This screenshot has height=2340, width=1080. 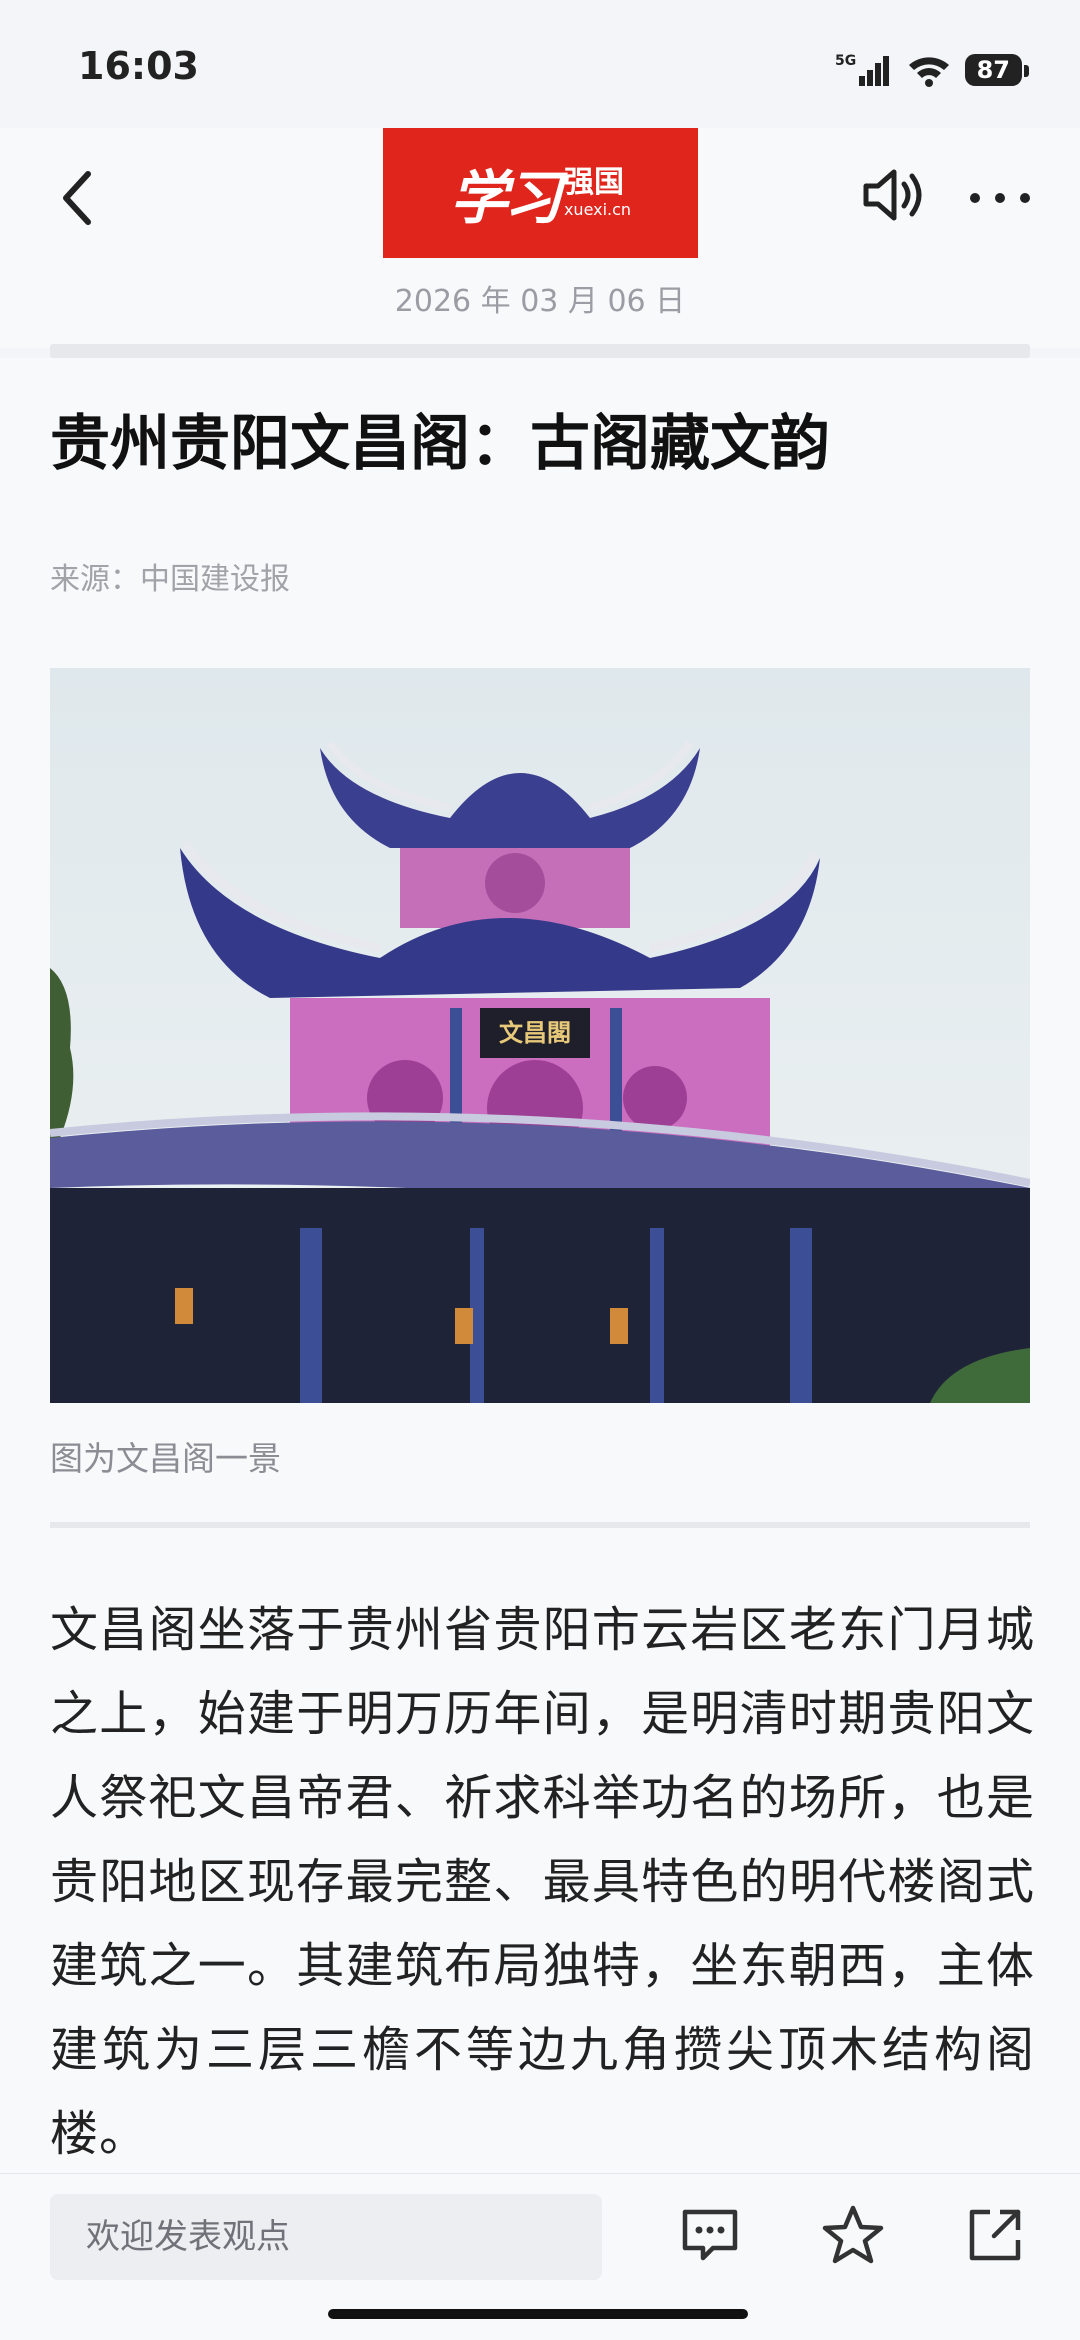 I want to click on comment-input, so click(x=326, y=2237).